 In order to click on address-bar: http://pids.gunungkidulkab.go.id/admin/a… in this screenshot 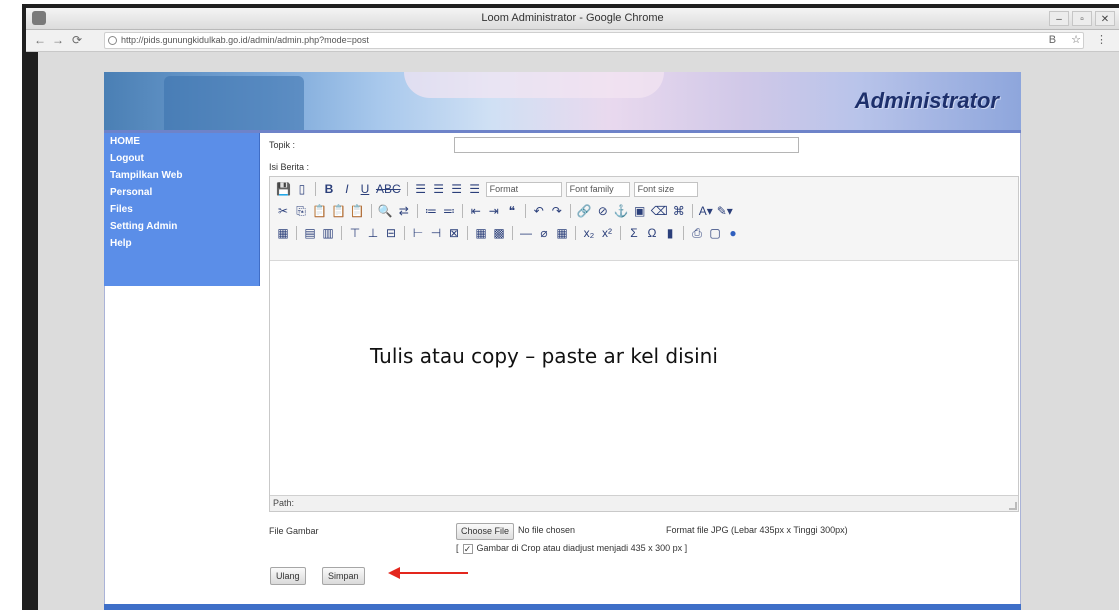, I will do `click(594, 40)`.